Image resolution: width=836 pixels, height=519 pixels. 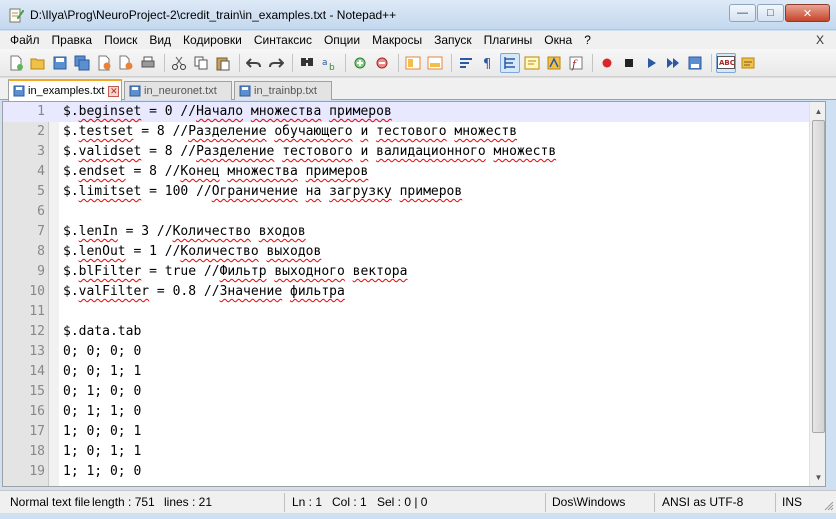 I want to click on menu-help: ?, so click(x=587, y=40).